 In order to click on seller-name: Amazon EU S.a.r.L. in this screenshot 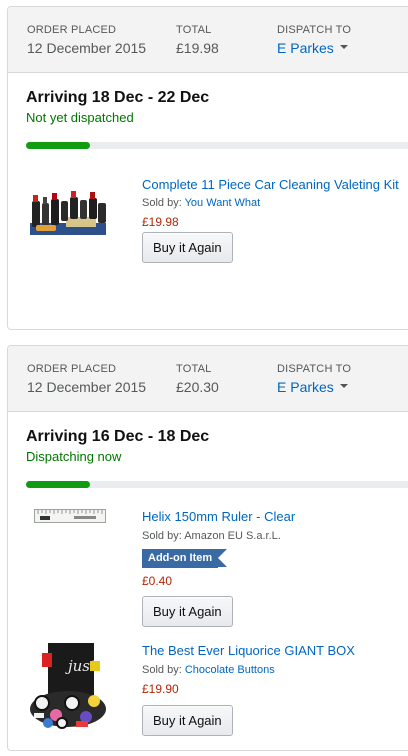, I will do `click(232, 536)`.